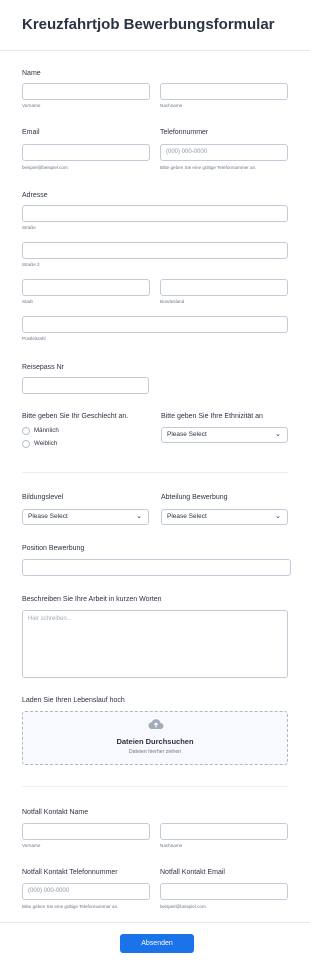  Describe the element at coordinates (85, 385) in the screenshot. I see `passport-input` at that location.